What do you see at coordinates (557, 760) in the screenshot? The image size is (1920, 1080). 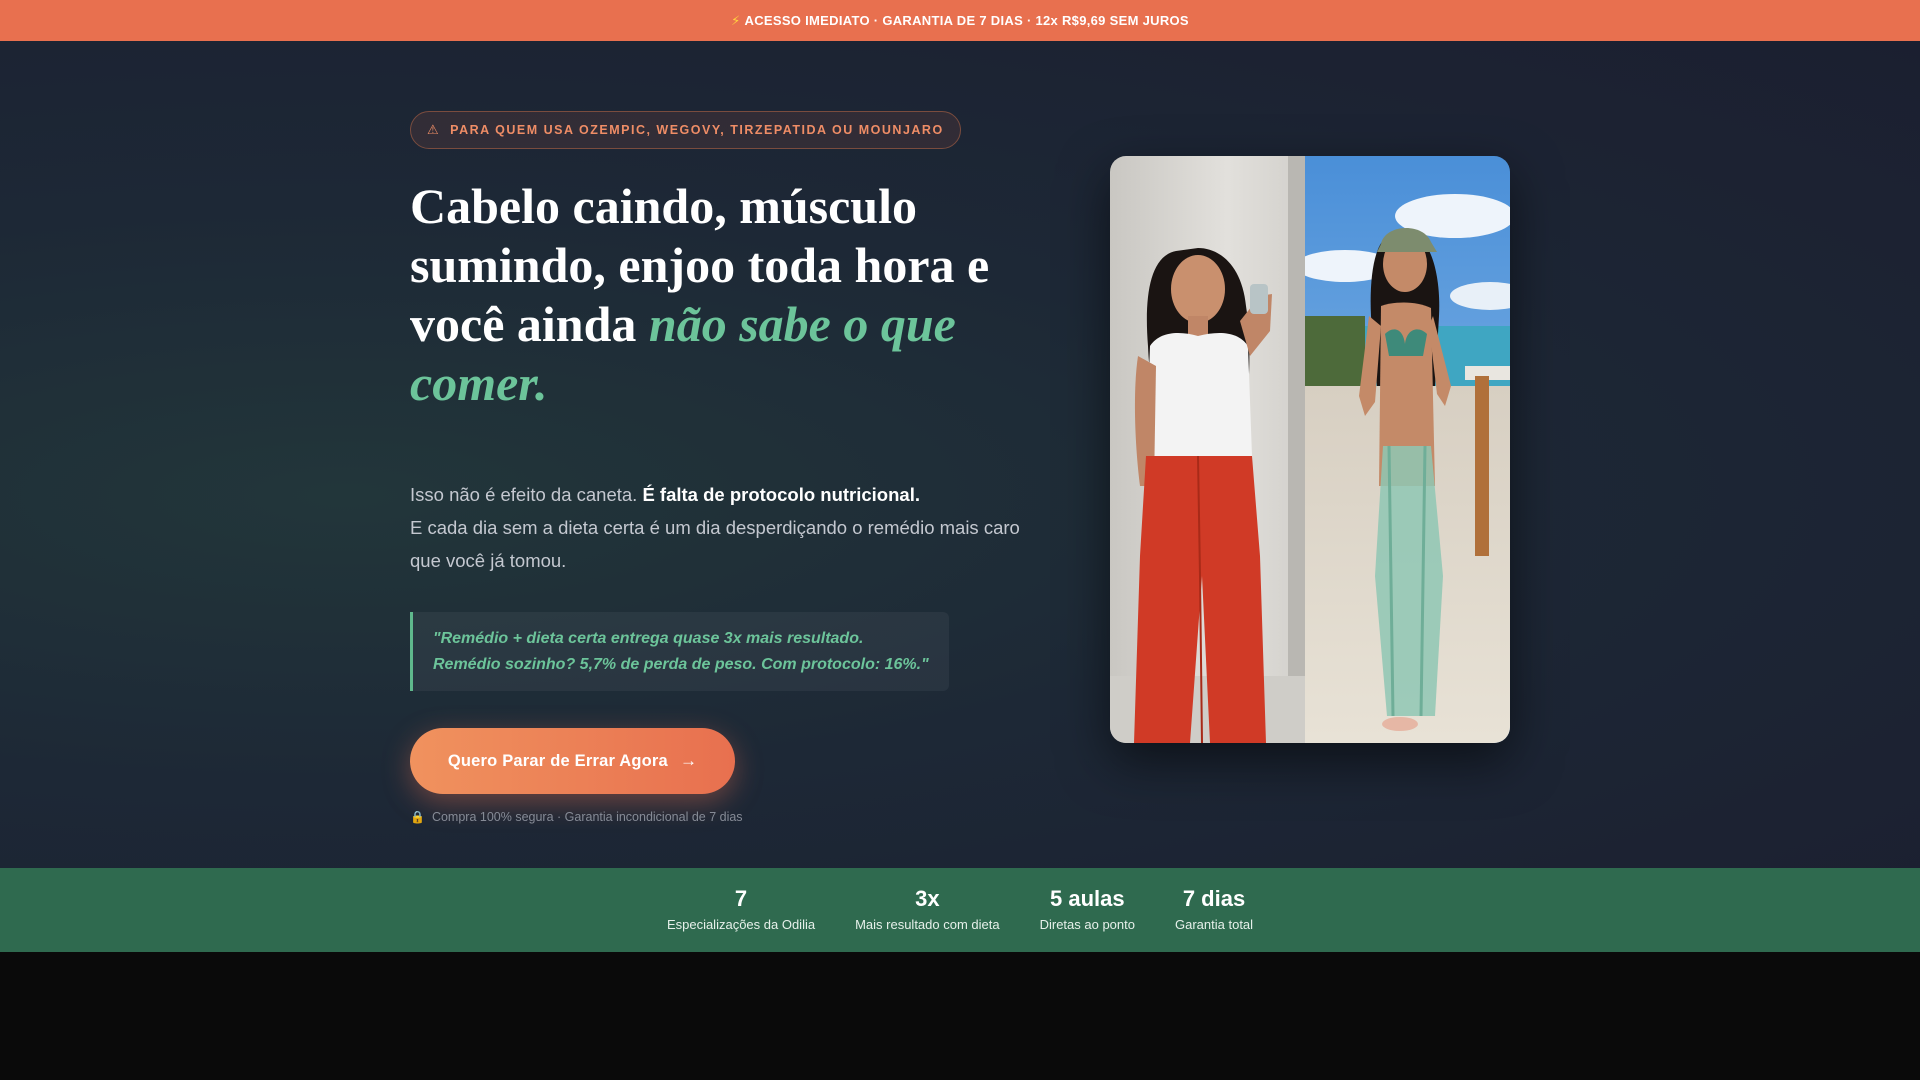 I see `cta-label: Quero Parar de Errar Agora` at bounding box center [557, 760].